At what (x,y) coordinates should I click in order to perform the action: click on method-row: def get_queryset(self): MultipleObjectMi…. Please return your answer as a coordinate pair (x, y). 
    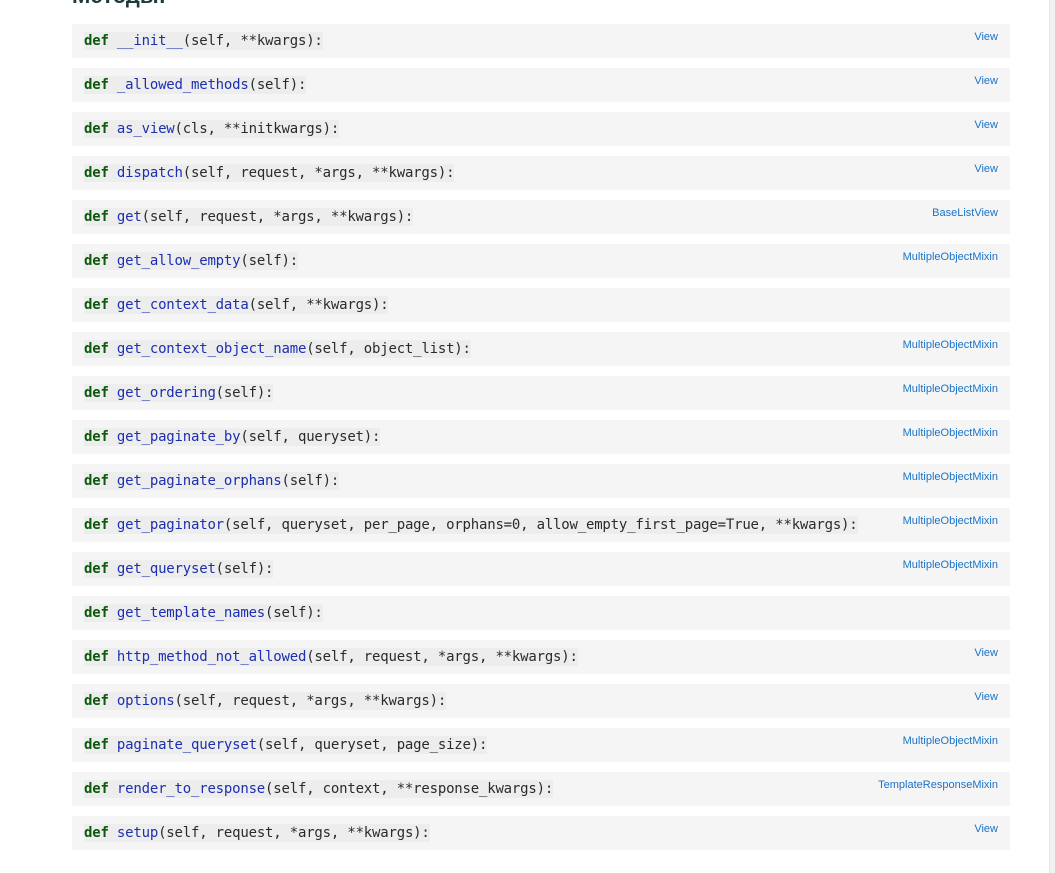
    Looking at the image, I should click on (541, 569).